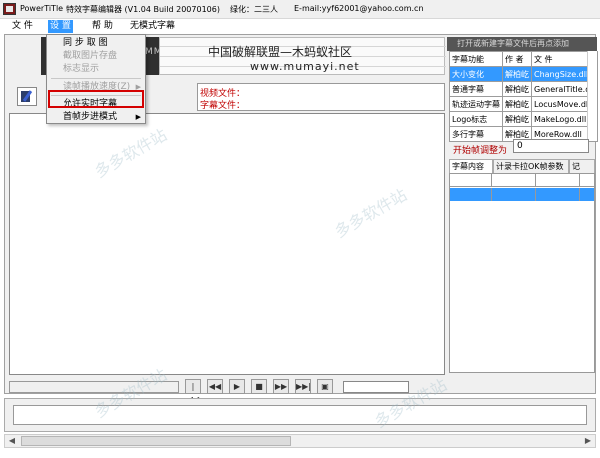 Image resolution: width=600 pixels, height=458 pixels. Describe the element at coordinates (152, 26) in the screenshot. I see `menu-modeless-subtitle: 无模式字幕` at that location.